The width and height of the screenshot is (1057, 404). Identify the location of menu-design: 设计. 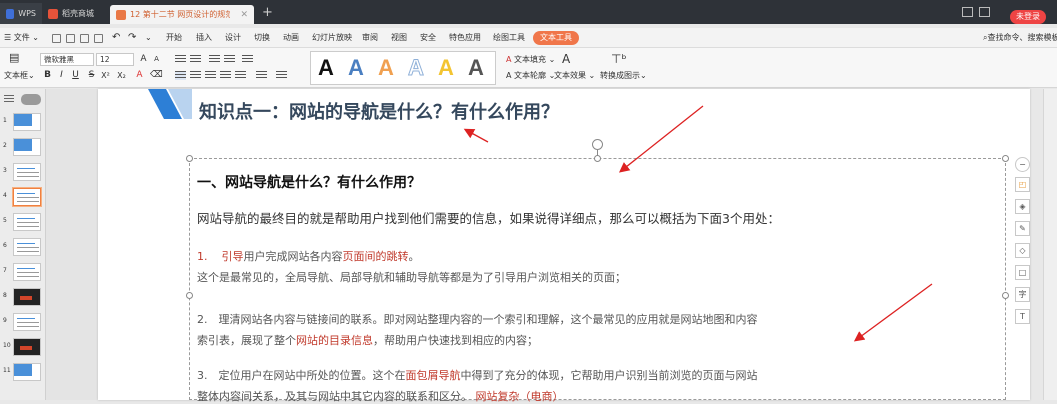
(233, 38).